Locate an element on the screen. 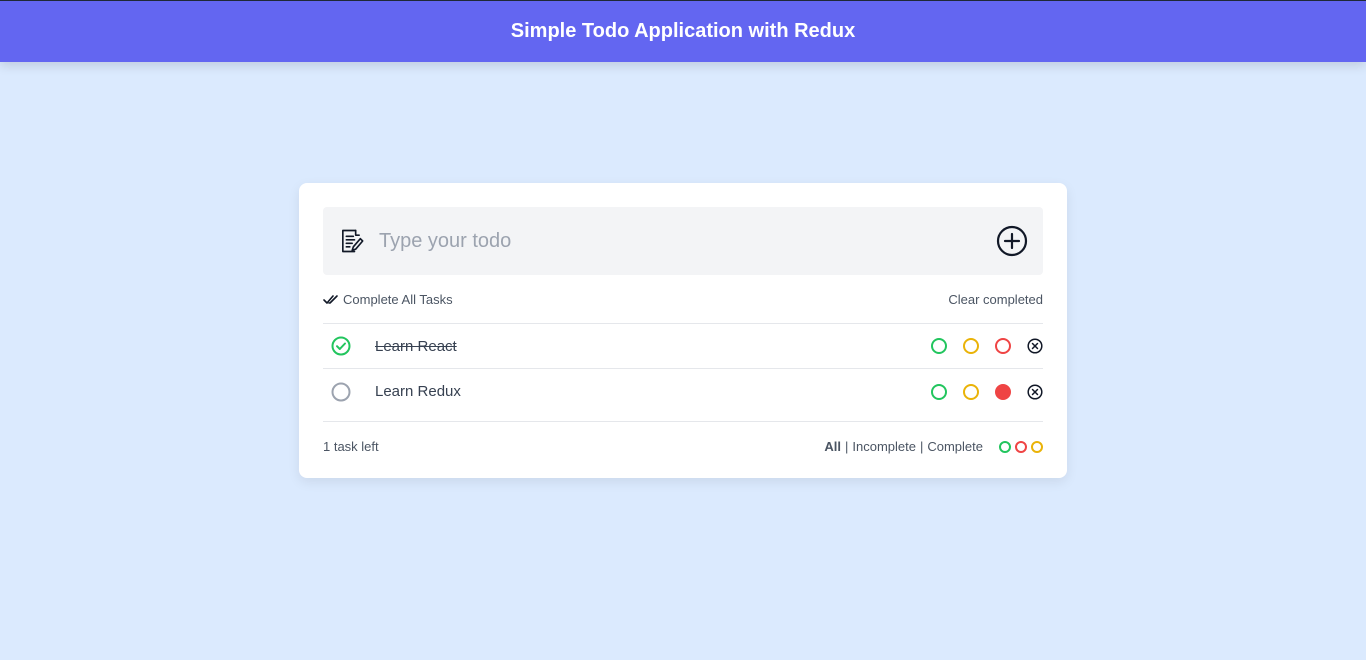  todo-text: Learn React is located at coordinates (416, 346).